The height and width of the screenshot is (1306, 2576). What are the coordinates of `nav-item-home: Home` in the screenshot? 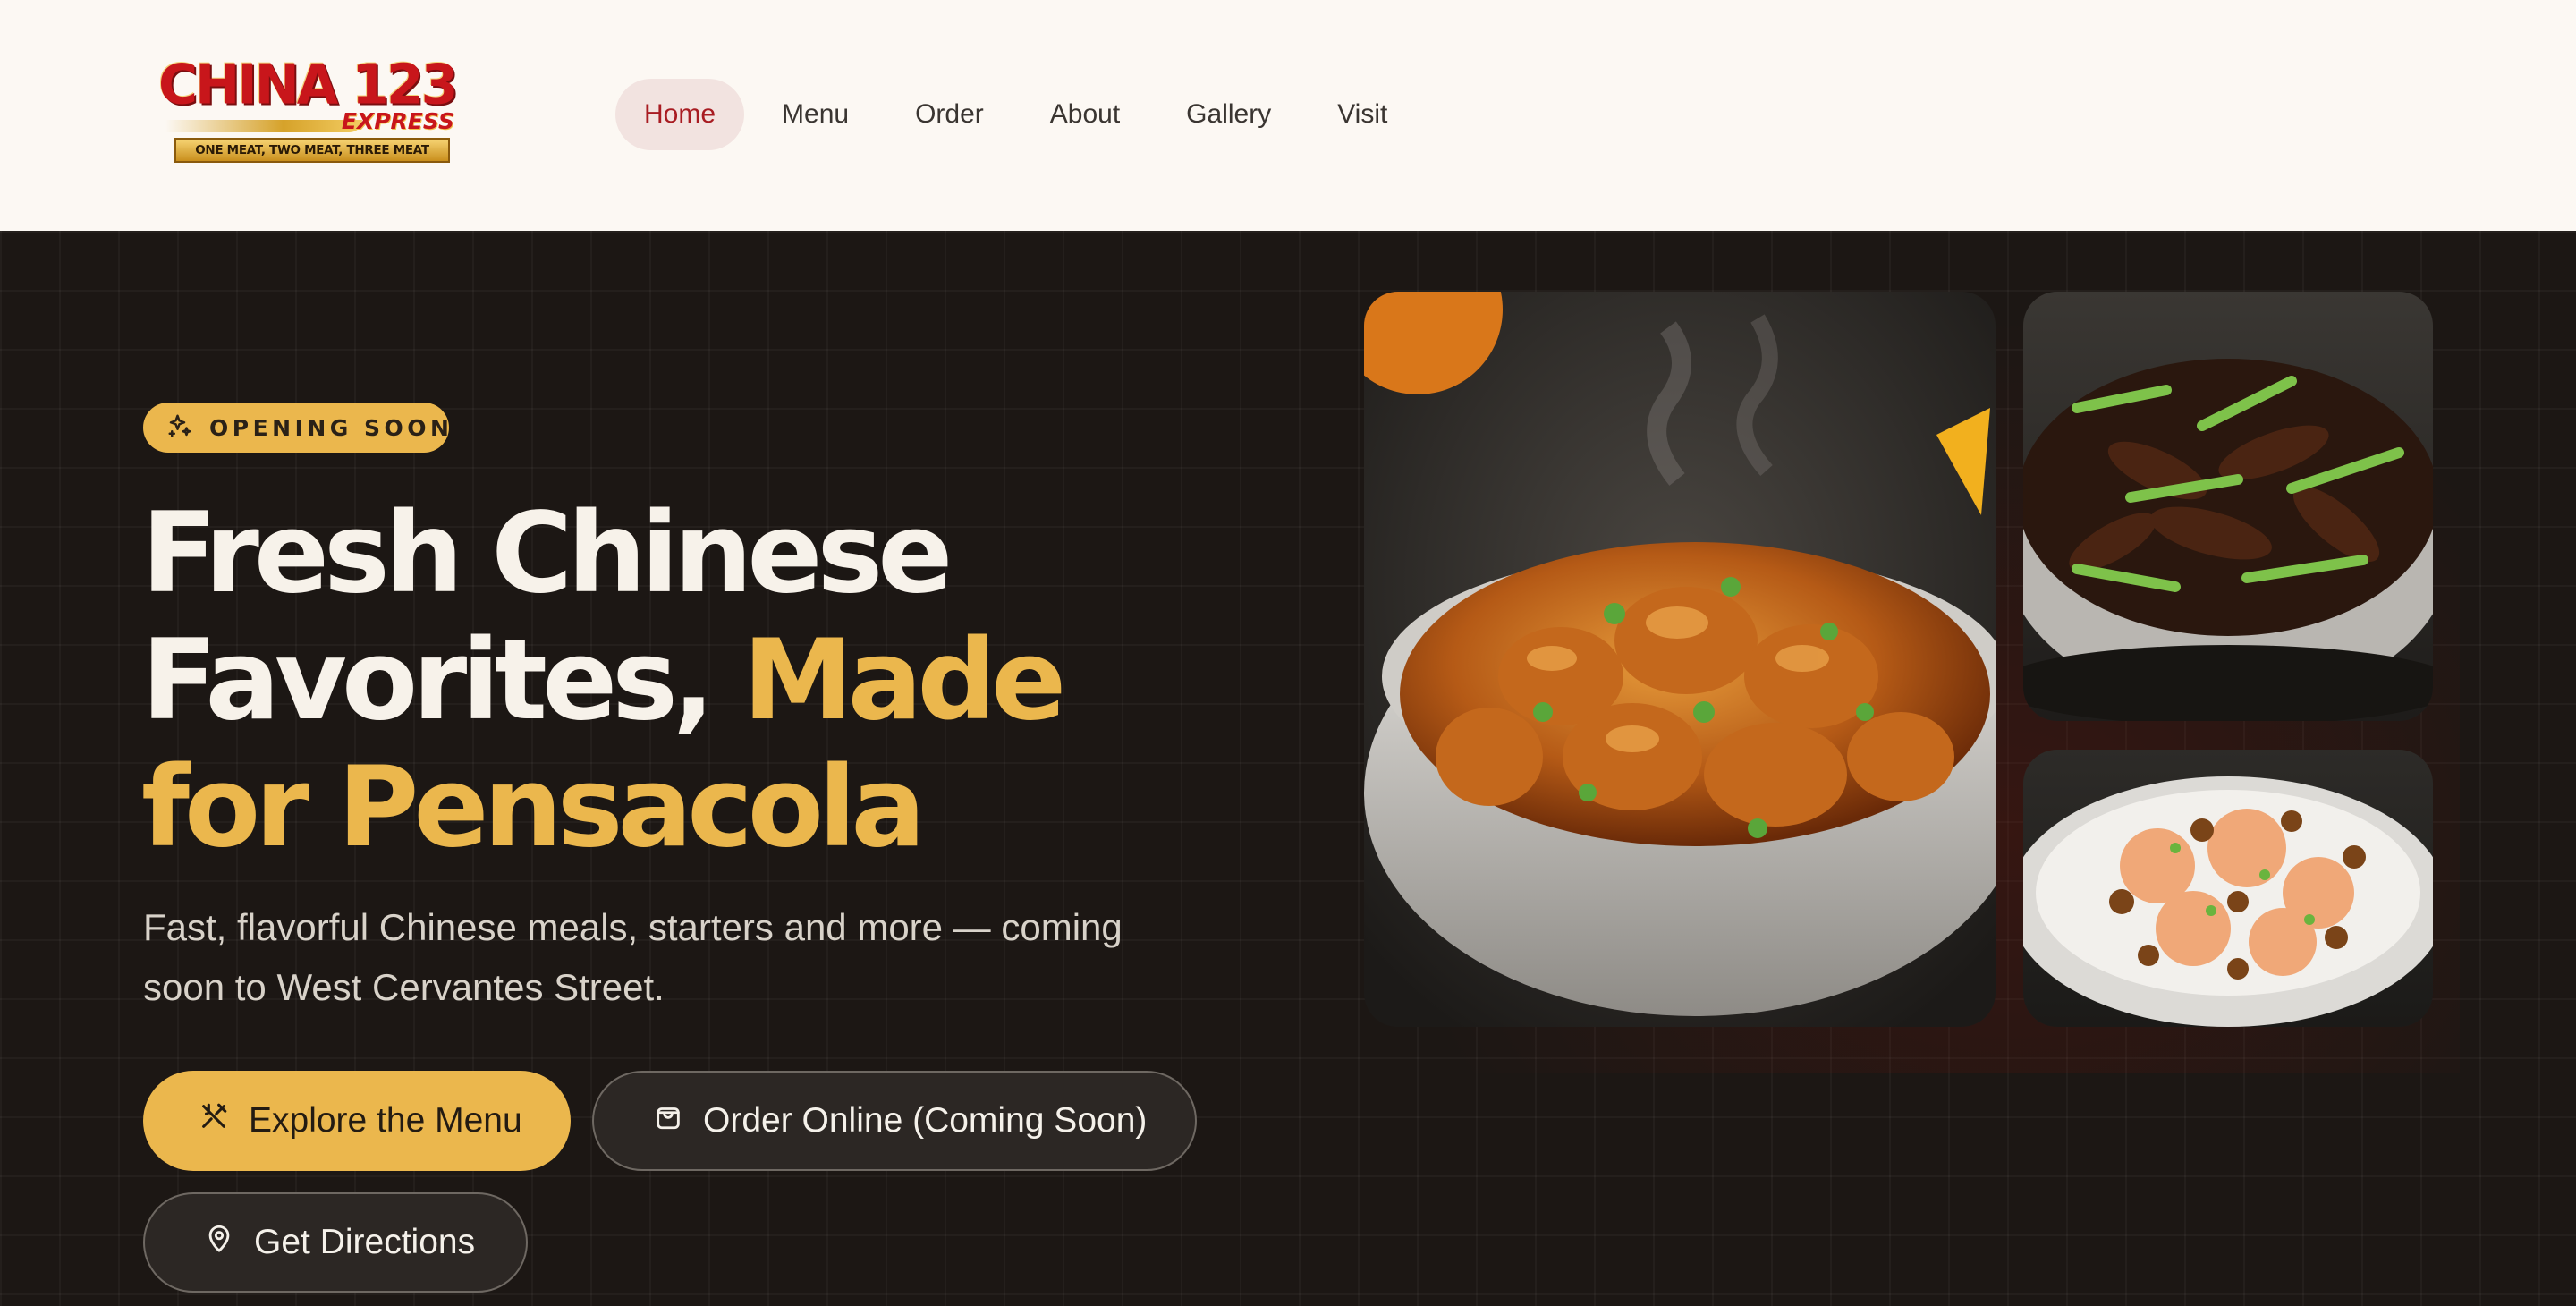 It's located at (680, 114).